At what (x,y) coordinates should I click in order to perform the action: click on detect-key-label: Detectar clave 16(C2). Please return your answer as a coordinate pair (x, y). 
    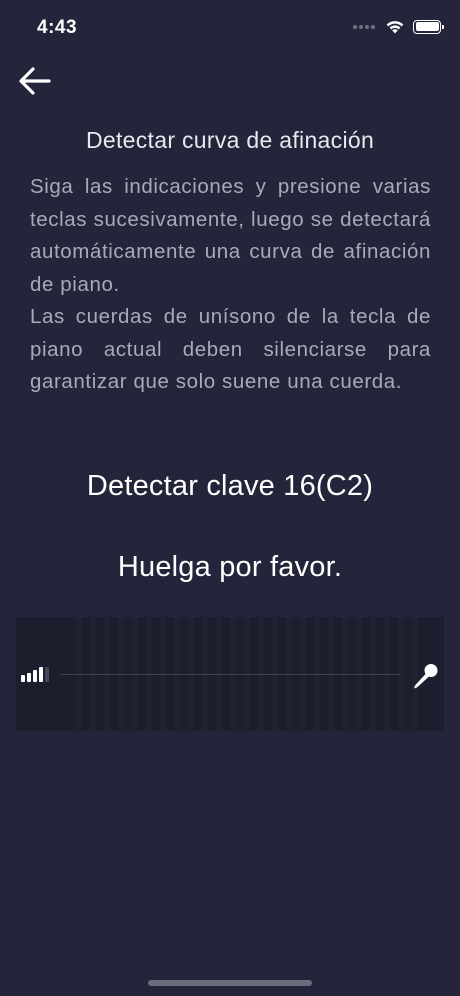
    Looking at the image, I should click on (230, 486).